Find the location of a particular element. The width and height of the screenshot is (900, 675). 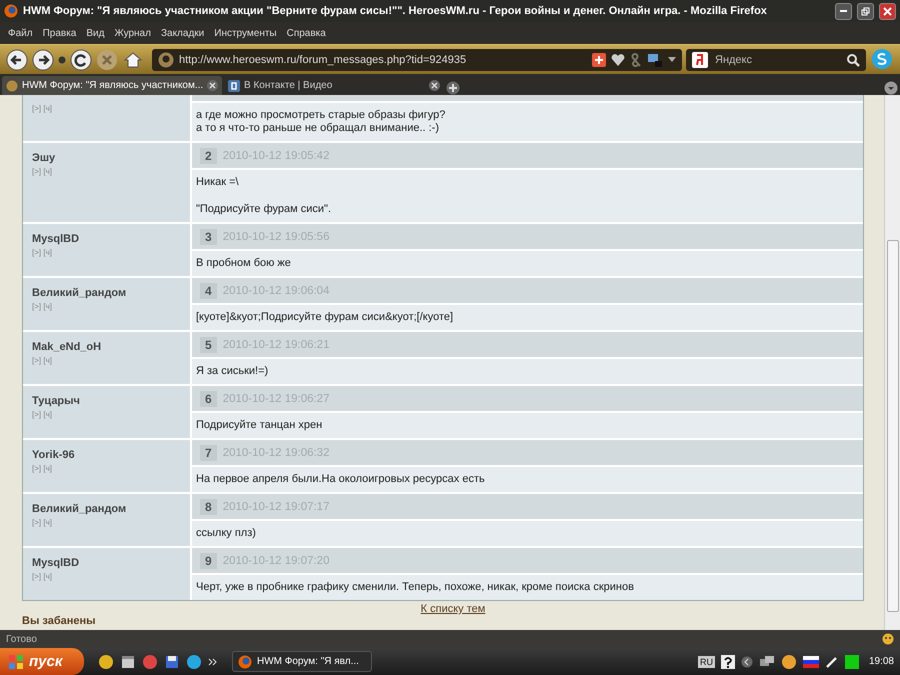

search-box: Яндекс is located at coordinates (776, 59).